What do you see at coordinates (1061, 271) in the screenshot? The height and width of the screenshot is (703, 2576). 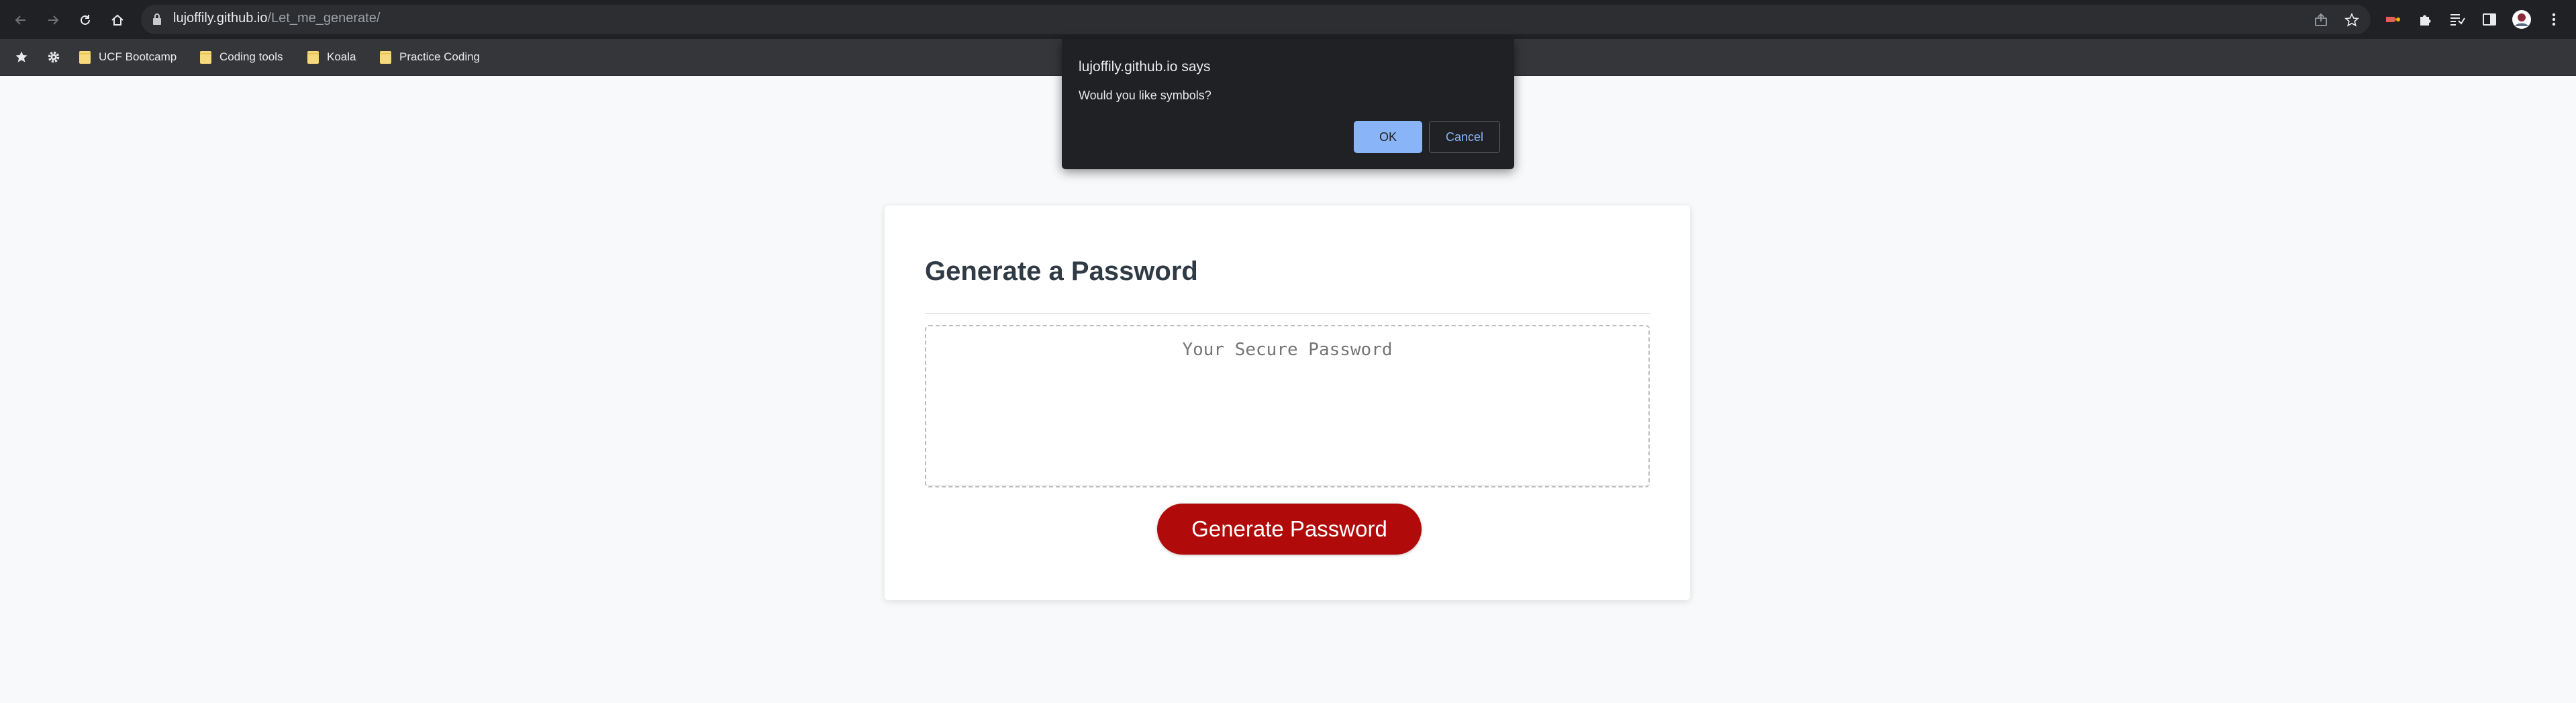 I see `page-title: Generate a Password` at bounding box center [1061, 271].